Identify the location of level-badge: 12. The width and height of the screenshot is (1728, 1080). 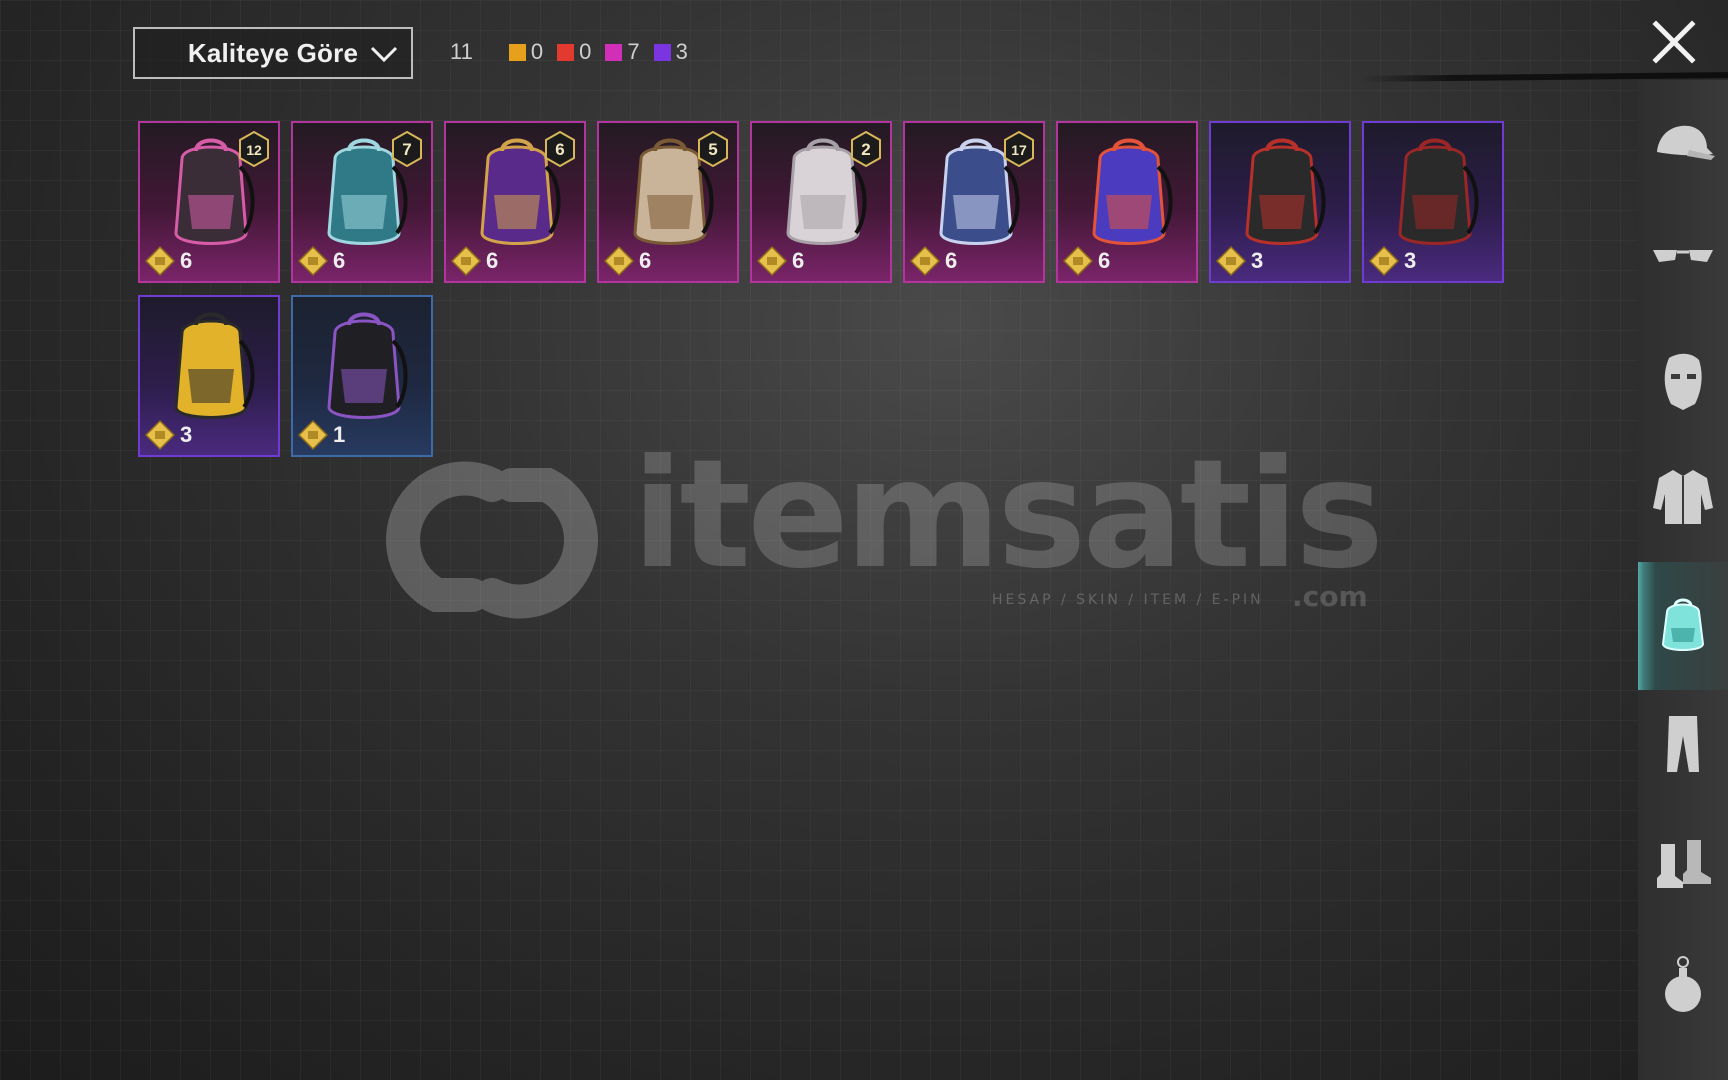
(254, 149).